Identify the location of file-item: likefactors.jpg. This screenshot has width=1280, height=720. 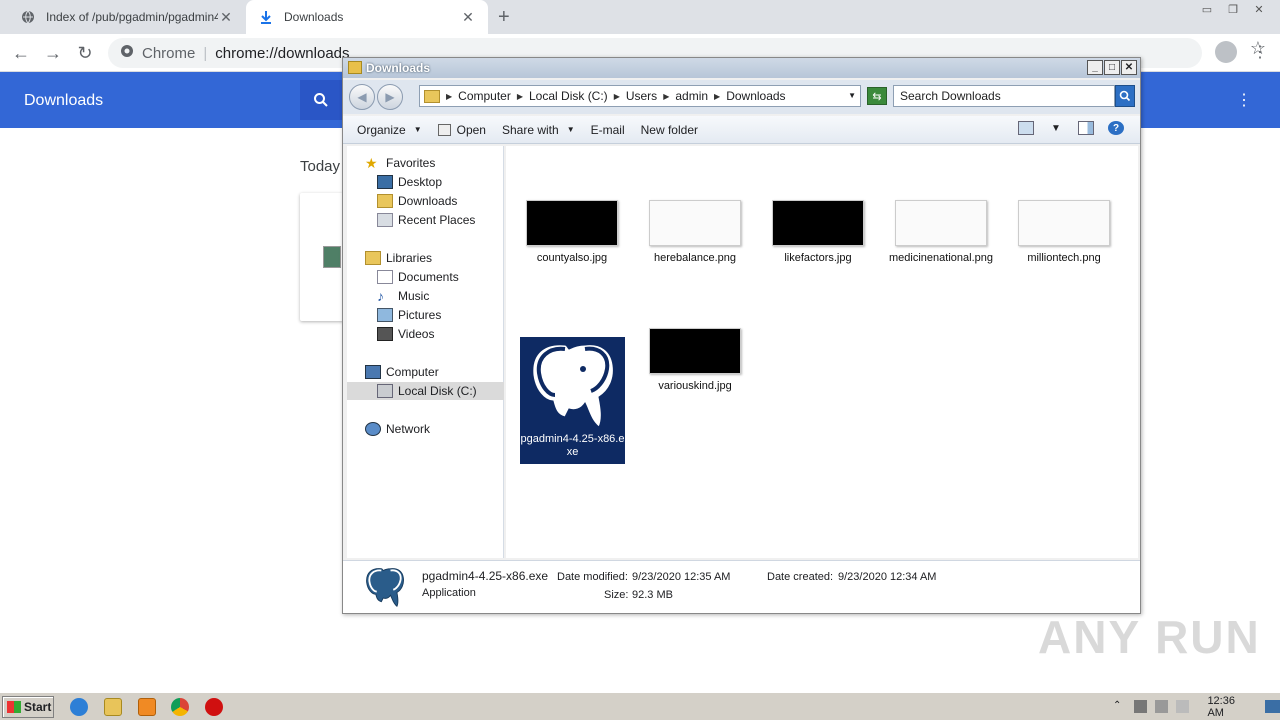
(818, 232).